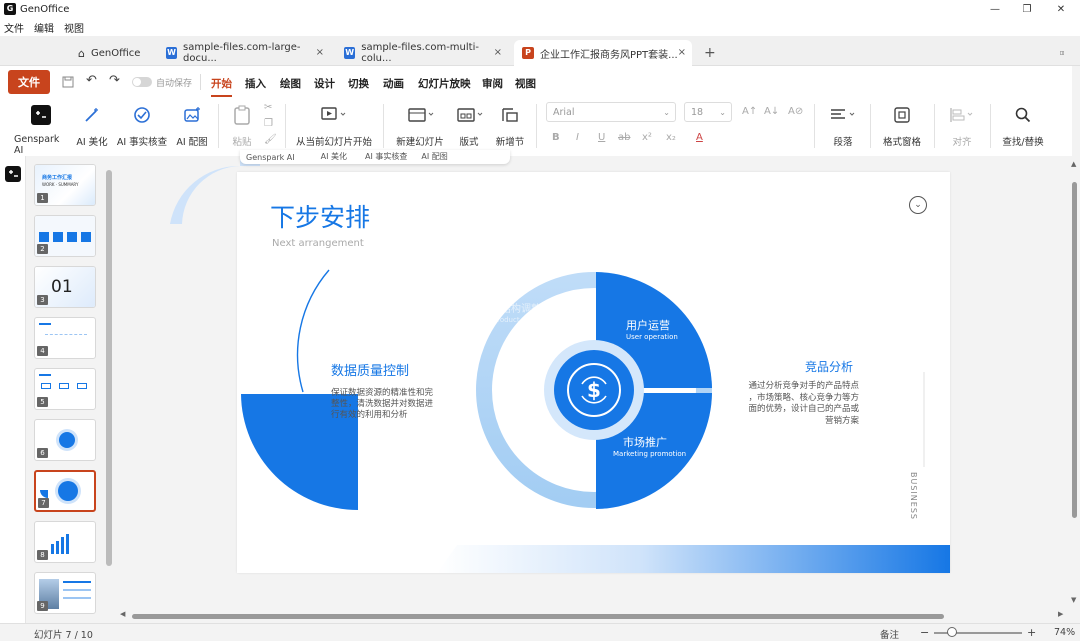 This screenshot has width=1080, height=641. What do you see at coordinates (1060, 614) in the screenshot?
I see `scroll-right-icon: ▶` at bounding box center [1060, 614].